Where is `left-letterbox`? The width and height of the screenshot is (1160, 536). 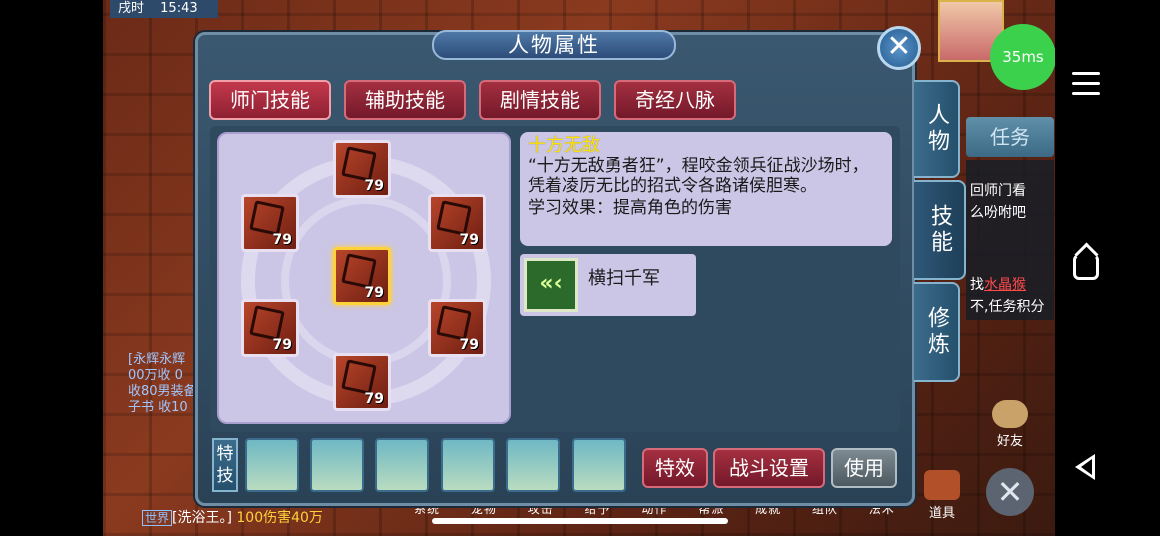 left-letterbox is located at coordinates (51, 268).